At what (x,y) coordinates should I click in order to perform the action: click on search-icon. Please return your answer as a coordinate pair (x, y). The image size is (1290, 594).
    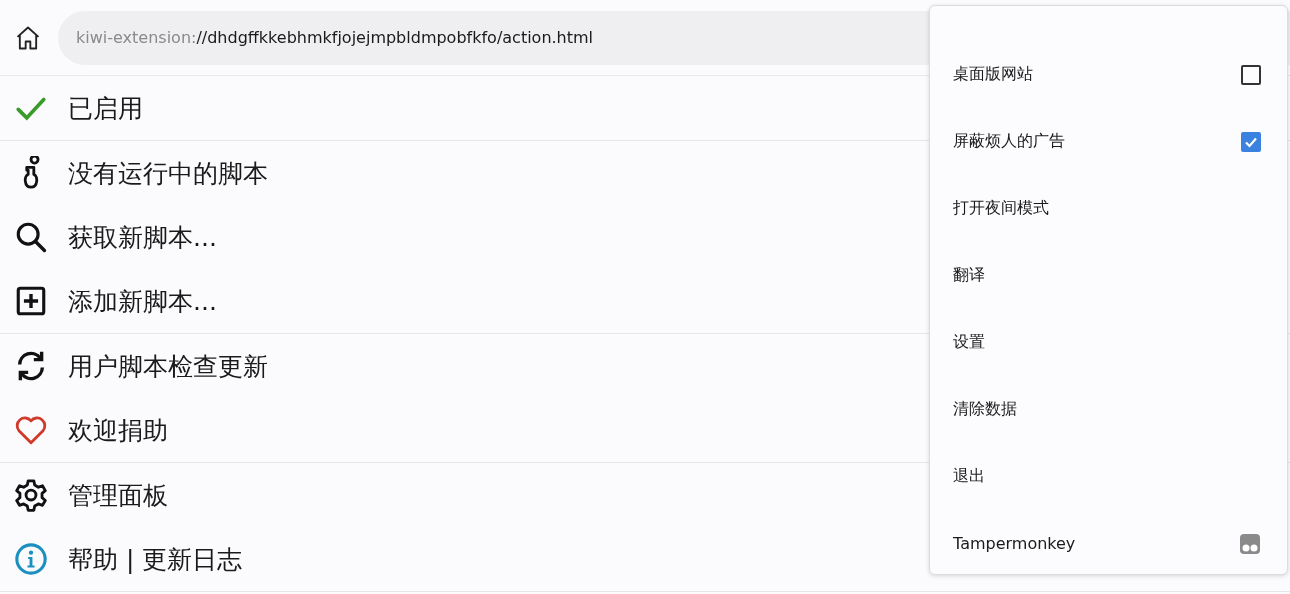
    Looking at the image, I should click on (31, 237).